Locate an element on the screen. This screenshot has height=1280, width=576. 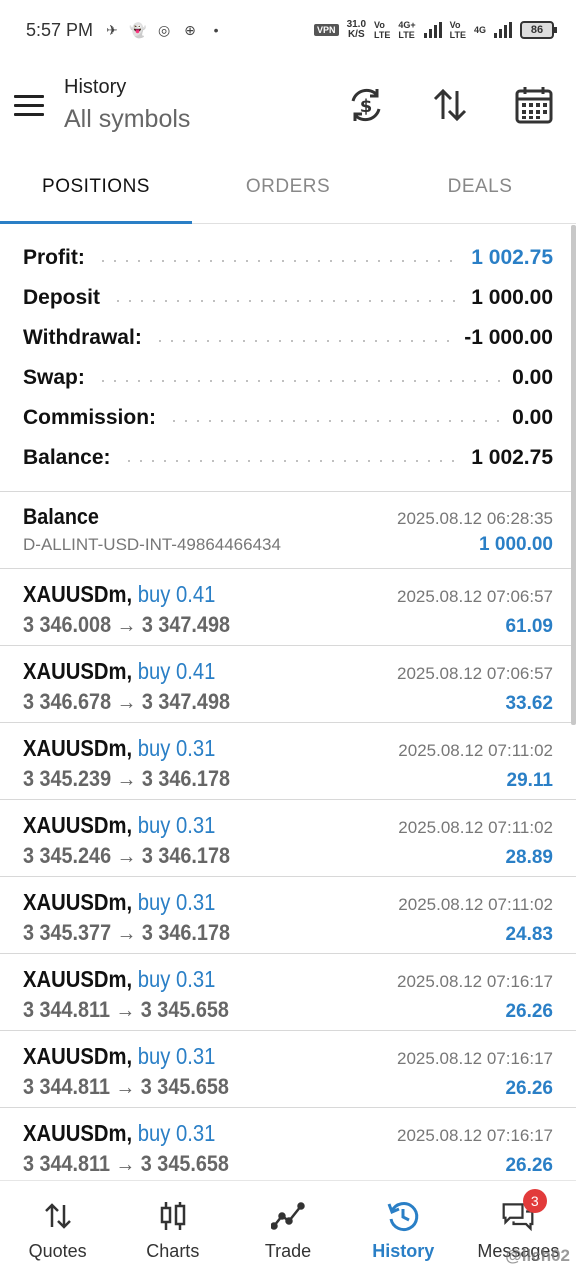
tab-orders: ORDERS is located at coordinates (288, 186).